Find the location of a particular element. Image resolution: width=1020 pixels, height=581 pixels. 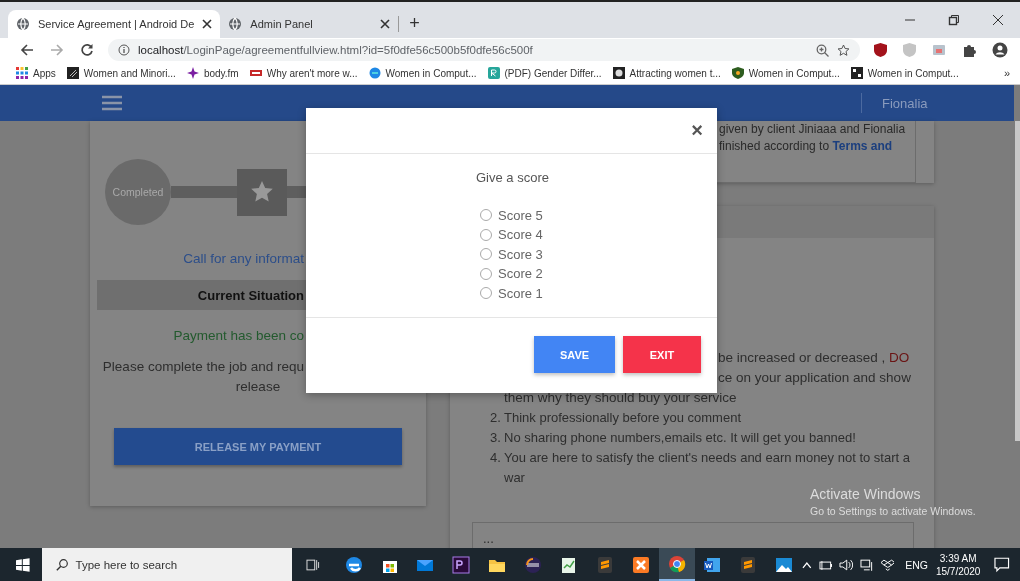

agreement-text: given by client Jiniaaa and Fionalia is located at coordinates (813, 129).